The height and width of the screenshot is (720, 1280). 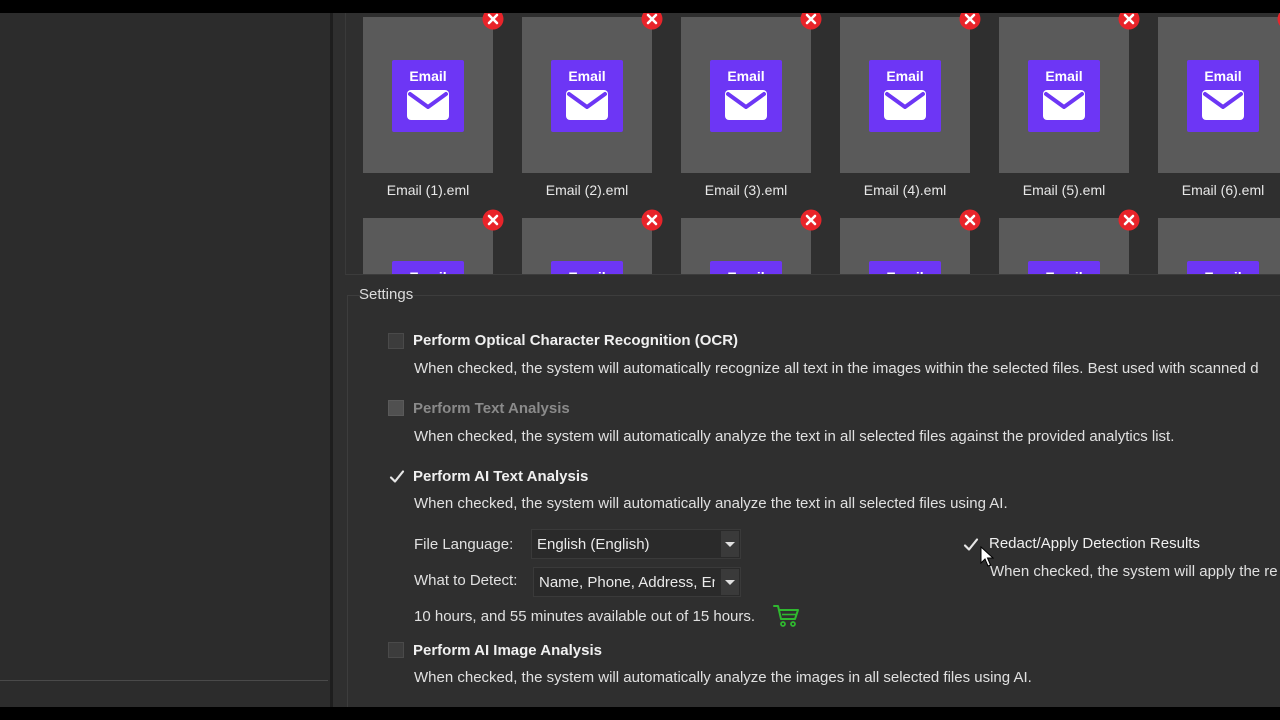 I want to click on file-name: Email (6).eml, so click(x=1223, y=190).